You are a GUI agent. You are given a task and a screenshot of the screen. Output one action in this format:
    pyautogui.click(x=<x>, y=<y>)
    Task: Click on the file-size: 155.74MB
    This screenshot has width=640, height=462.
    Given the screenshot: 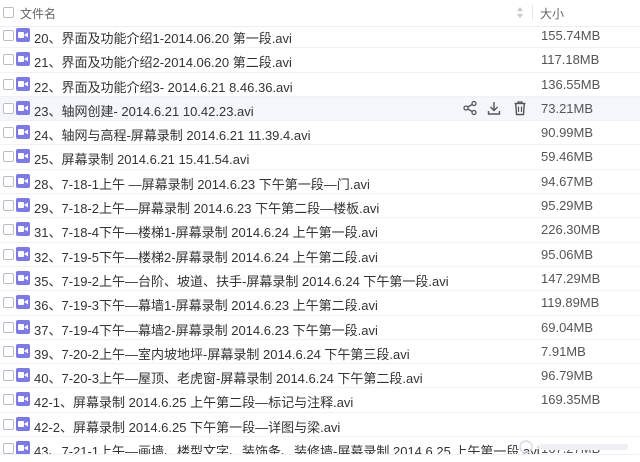 What is the action you would take?
    pyautogui.click(x=571, y=35)
    